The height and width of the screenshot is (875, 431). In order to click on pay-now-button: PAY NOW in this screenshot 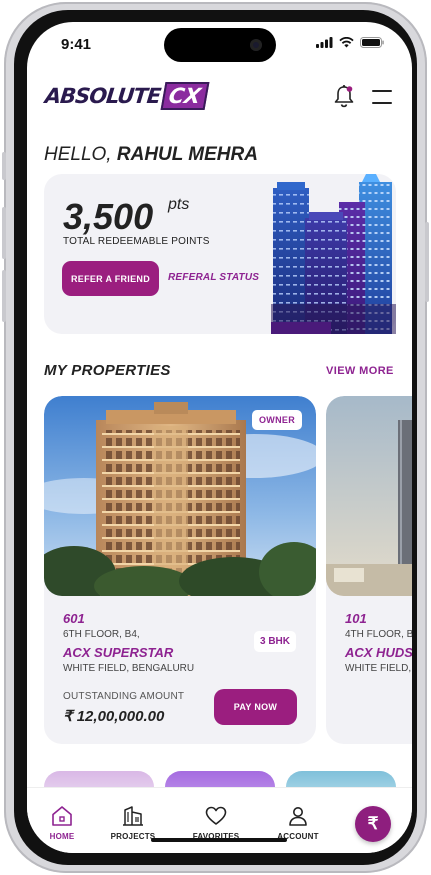, I will do `click(255, 707)`.